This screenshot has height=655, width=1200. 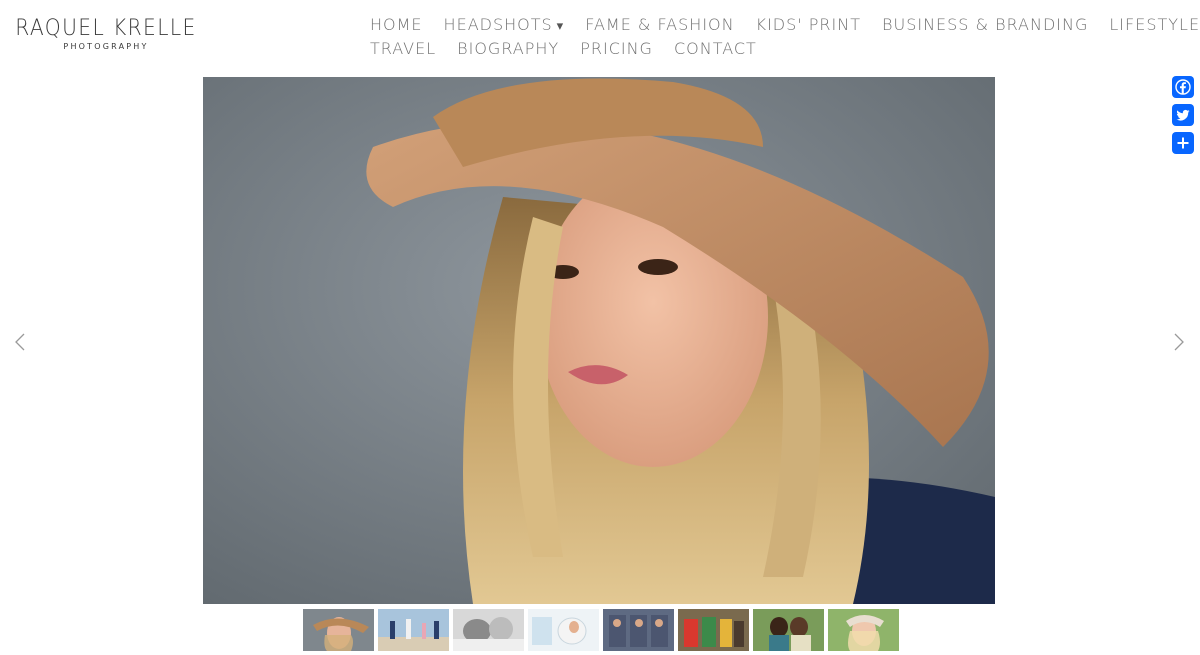 I want to click on nav-item-travel: TRAVEL, so click(x=403, y=48).